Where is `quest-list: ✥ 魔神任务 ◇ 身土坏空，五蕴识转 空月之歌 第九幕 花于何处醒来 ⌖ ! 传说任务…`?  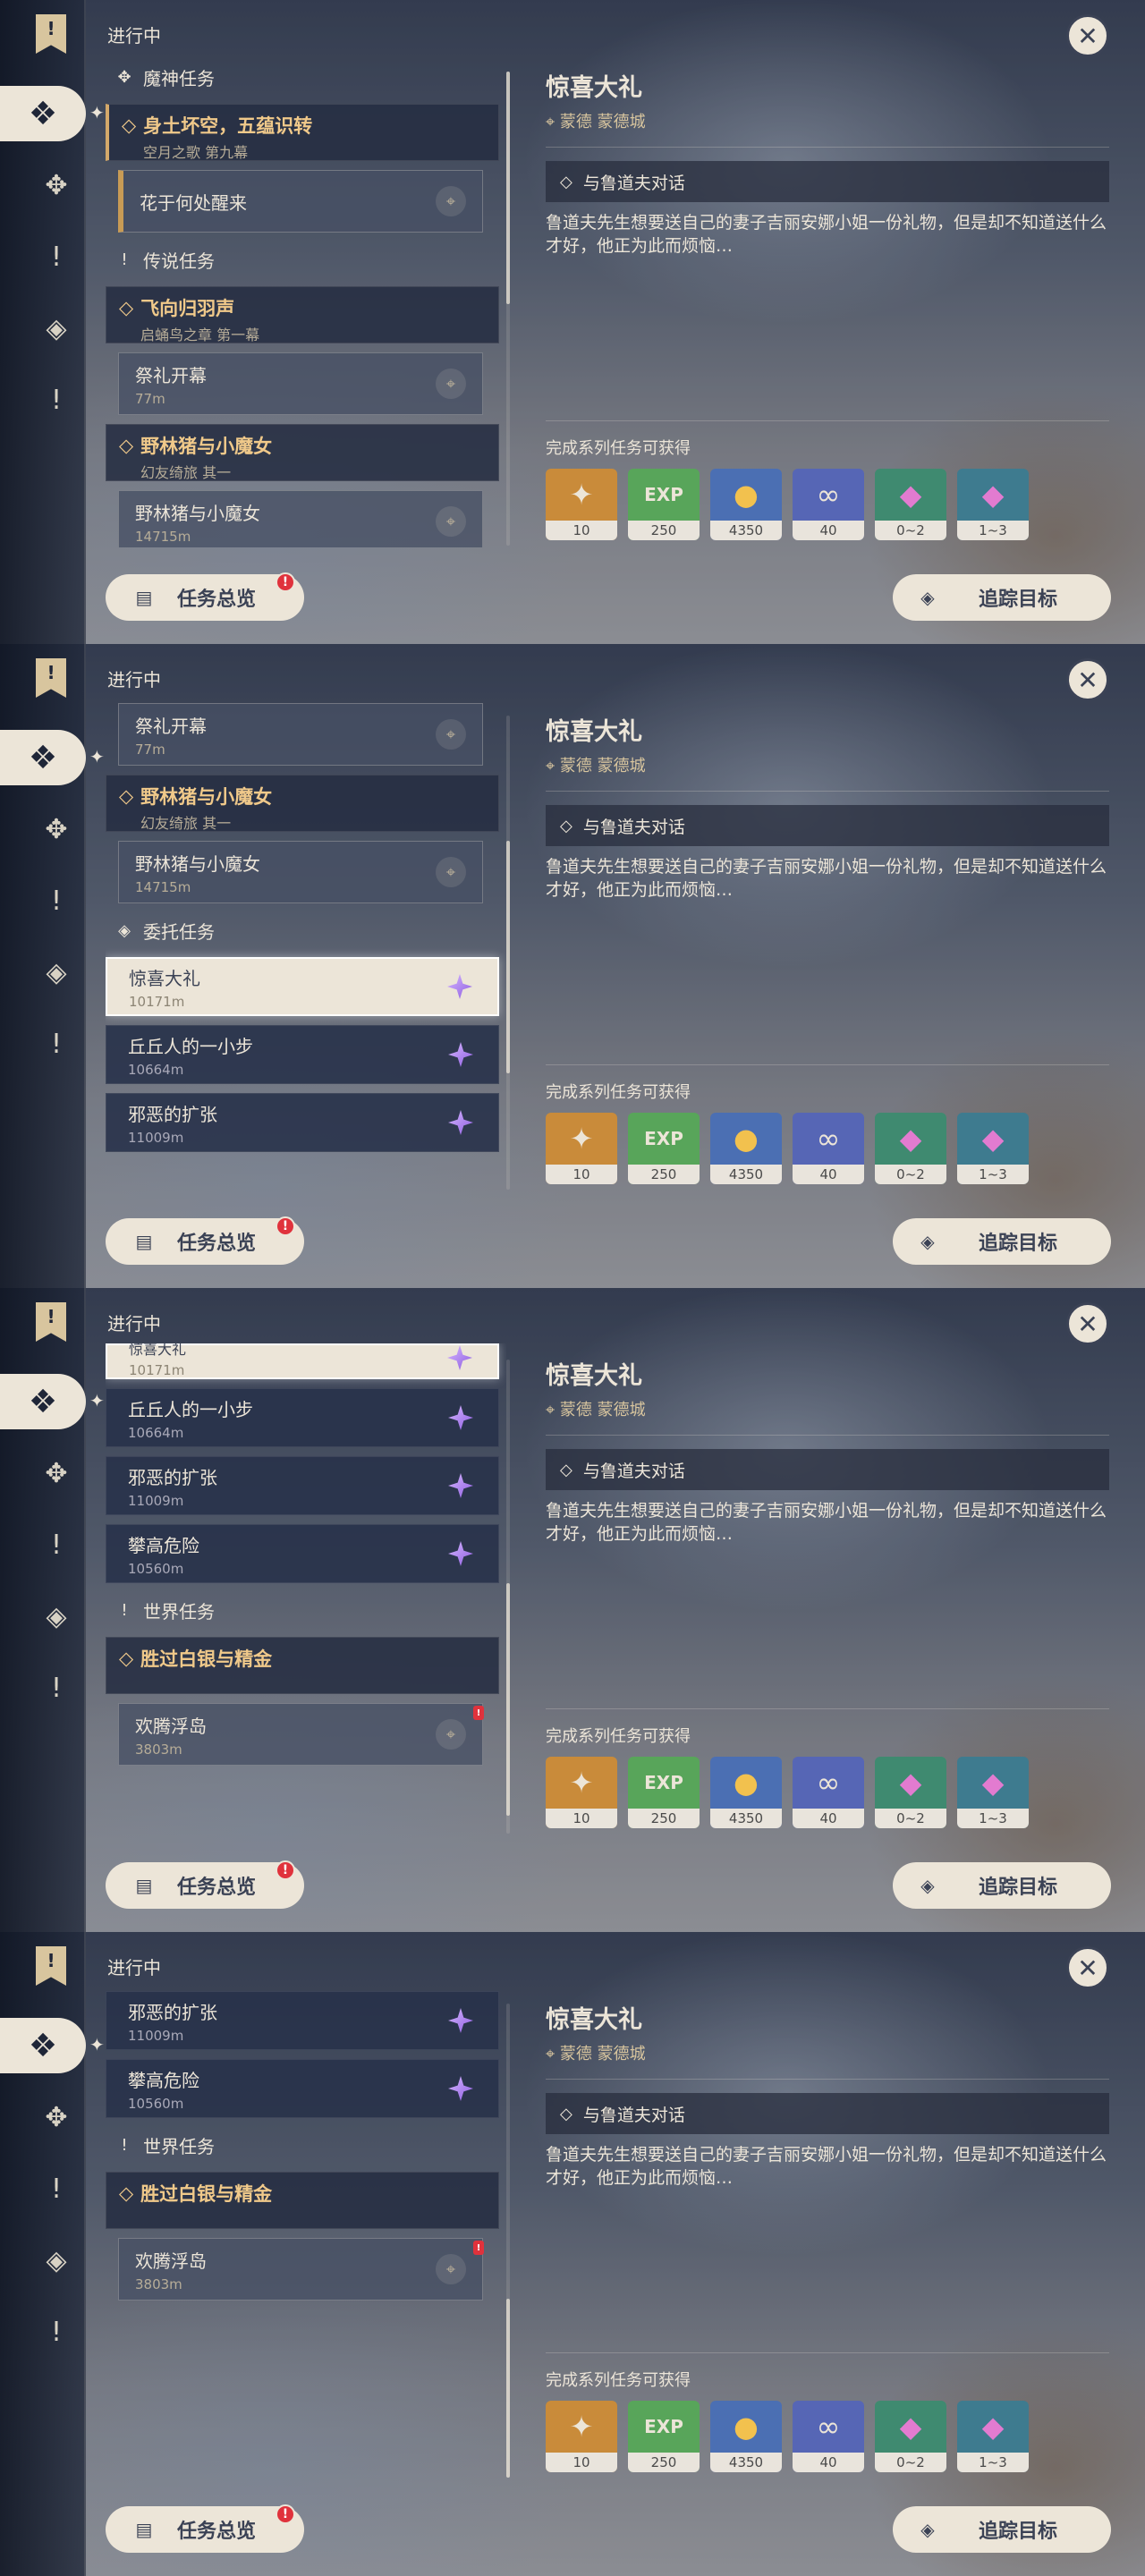 quest-list: ✥ 魔神任务 ◇ 身土坏空，五蕴识转 空月之歌 第九幕 花于何处醒来 ⌖ ! 传说任务… is located at coordinates (306, 303).